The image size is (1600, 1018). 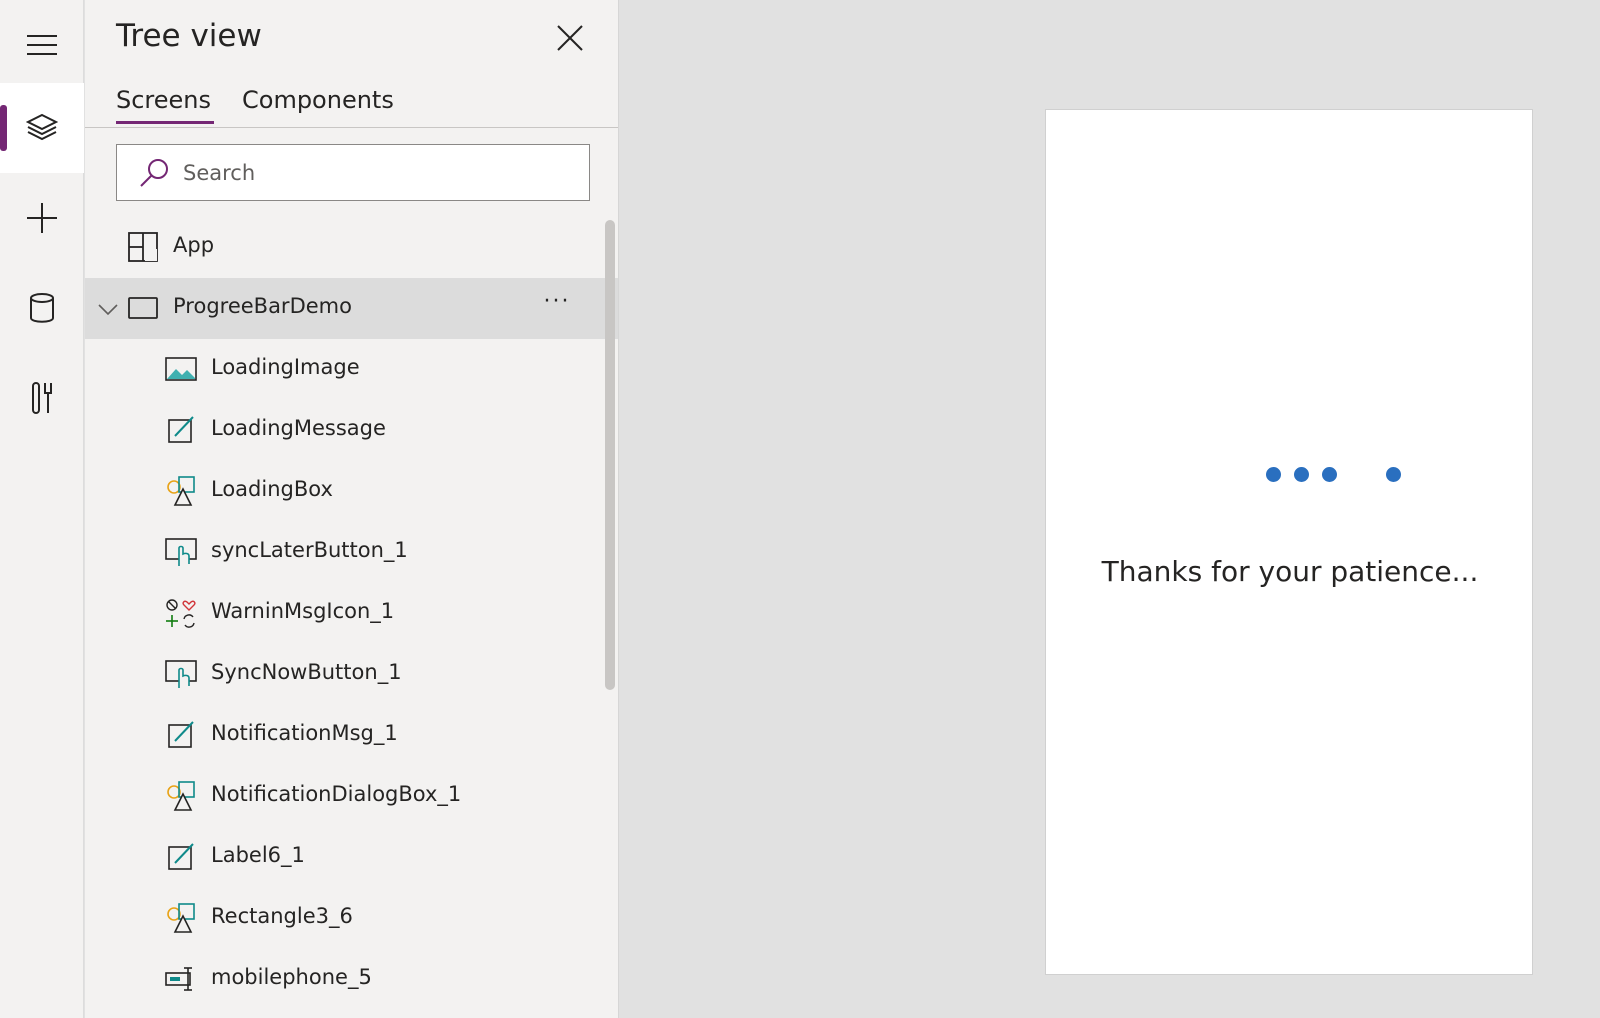 I want to click on app-icon, so click(x=143, y=247).